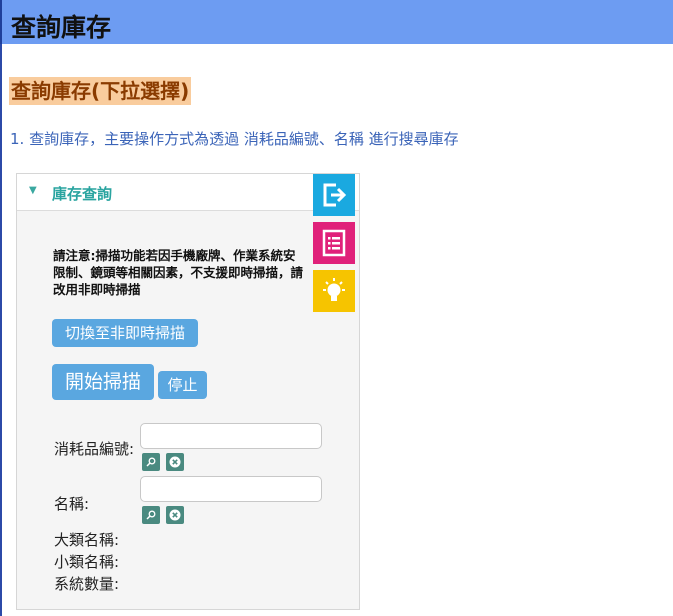  I want to click on page-title: 查詢庫存, so click(61, 27).